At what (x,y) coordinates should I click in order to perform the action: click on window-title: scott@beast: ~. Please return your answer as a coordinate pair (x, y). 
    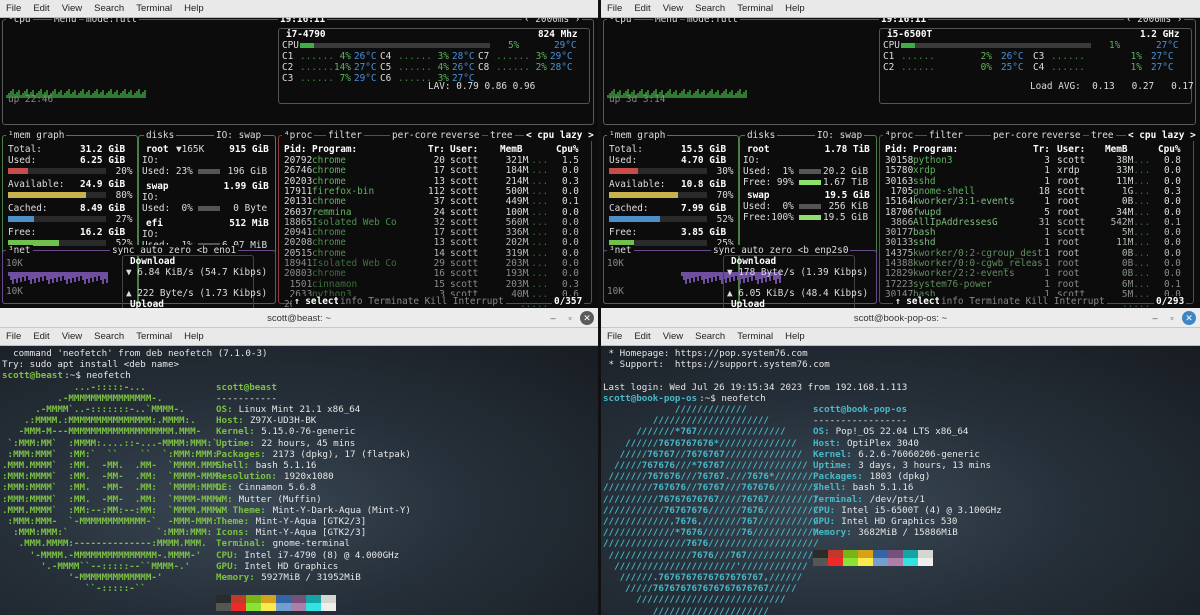
    Looking at the image, I should click on (299, 318).